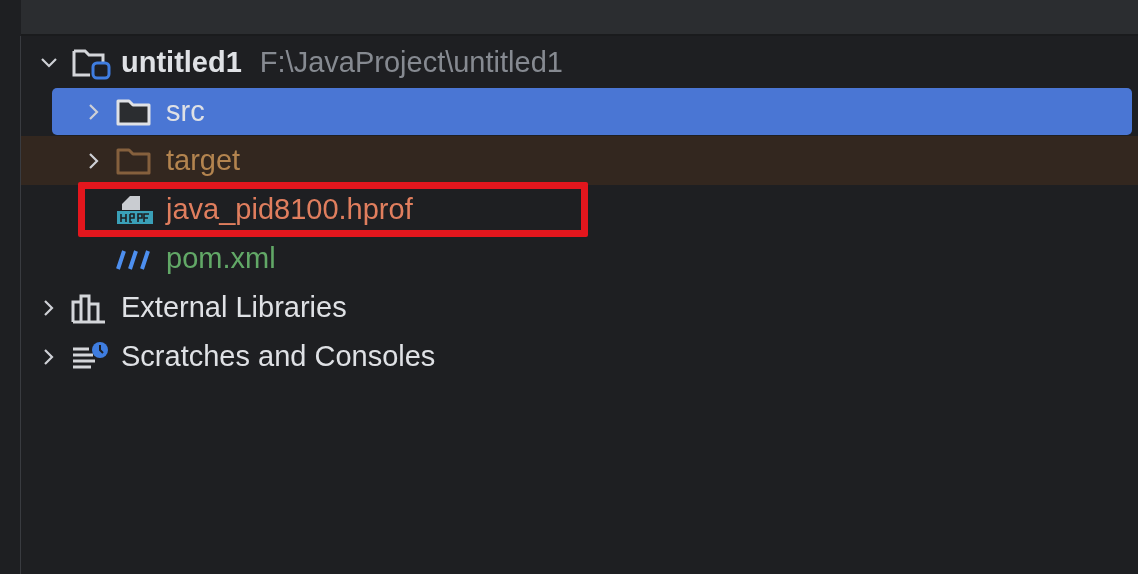 The height and width of the screenshot is (574, 1138). Describe the element at coordinates (185, 111) in the screenshot. I see `folder-name: src` at that location.